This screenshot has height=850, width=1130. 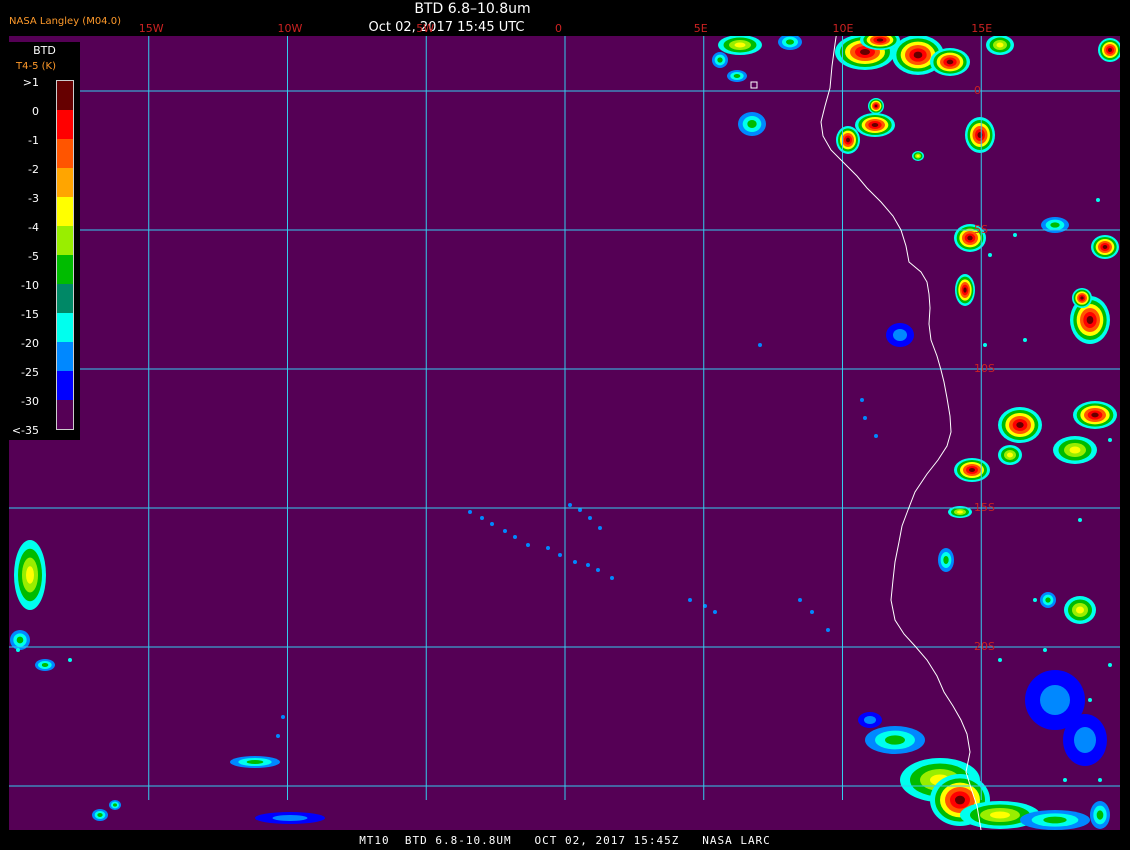 What do you see at coordinates (425, 28) in the screenshot?
I see `longitude-label: 5W` at bounding box center [425, 28].